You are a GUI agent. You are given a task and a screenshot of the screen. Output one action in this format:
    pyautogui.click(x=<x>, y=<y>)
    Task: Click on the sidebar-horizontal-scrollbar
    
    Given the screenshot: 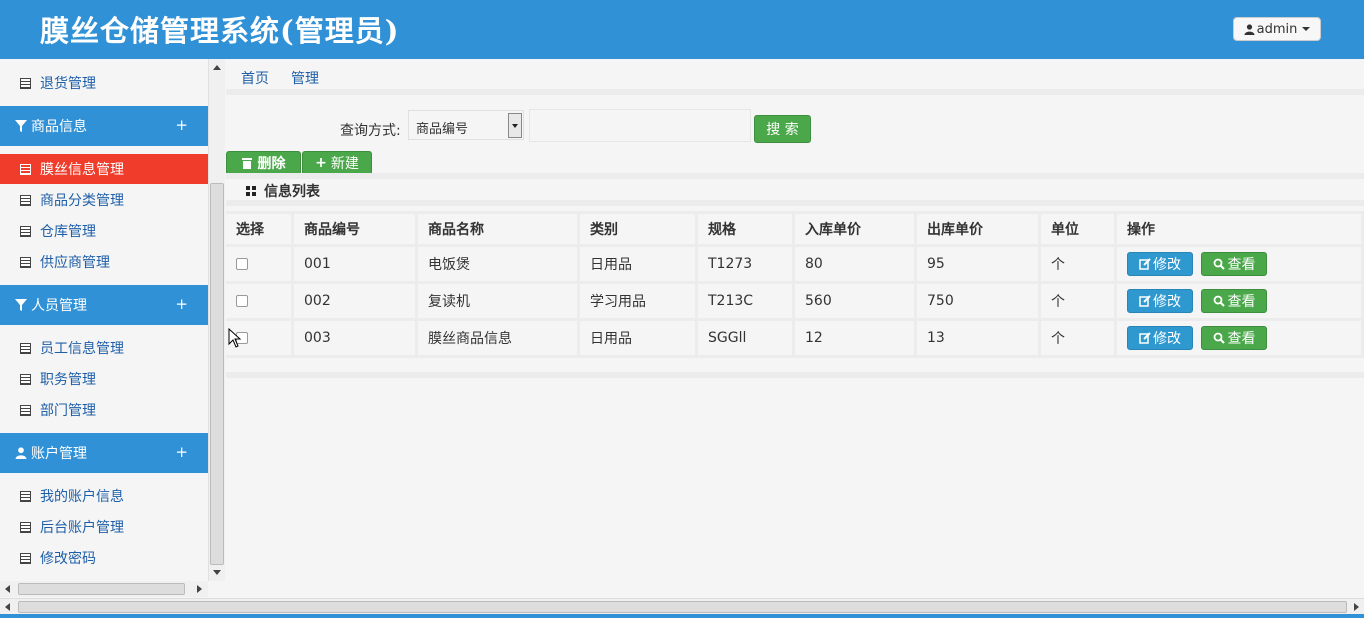 What is the action you would take?
    pyautogui.click(x=104, y=589)
    